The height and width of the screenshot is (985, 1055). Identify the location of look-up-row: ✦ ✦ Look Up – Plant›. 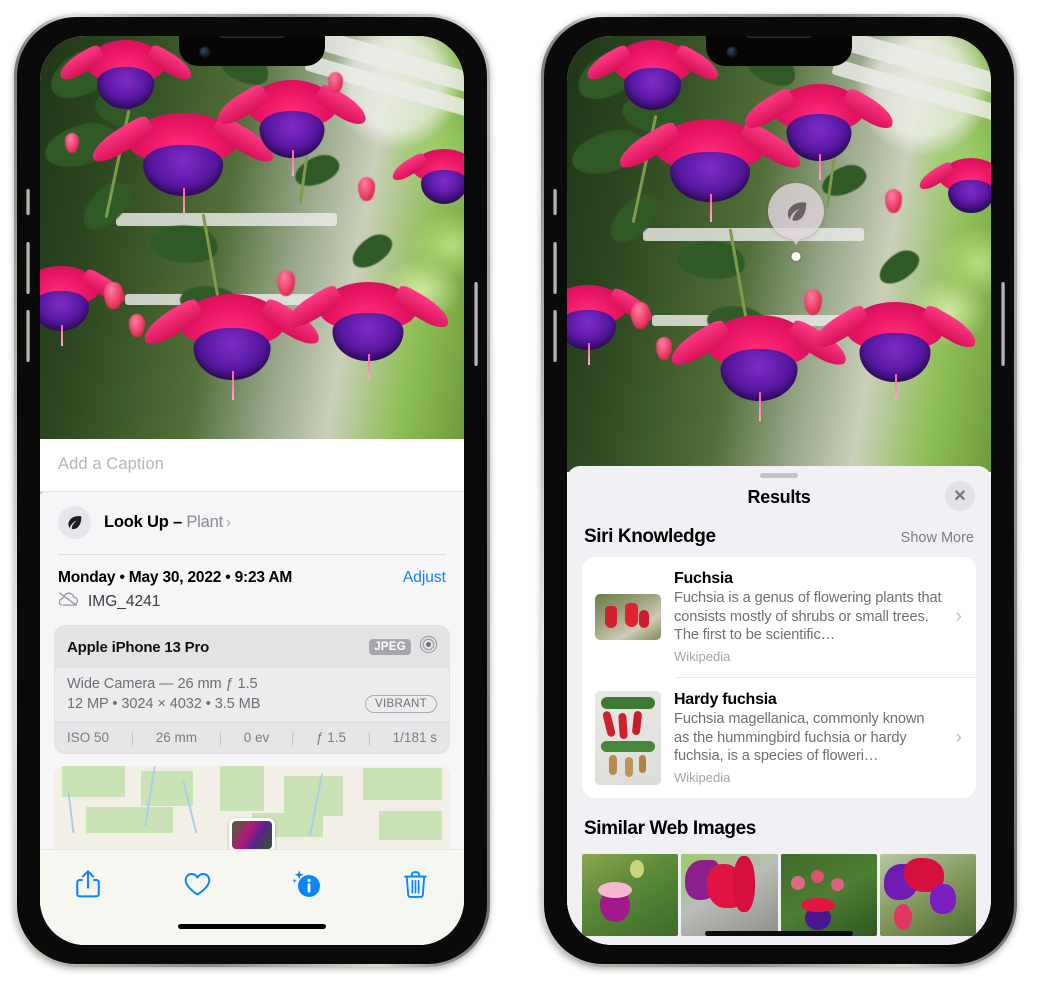
(252, 519).